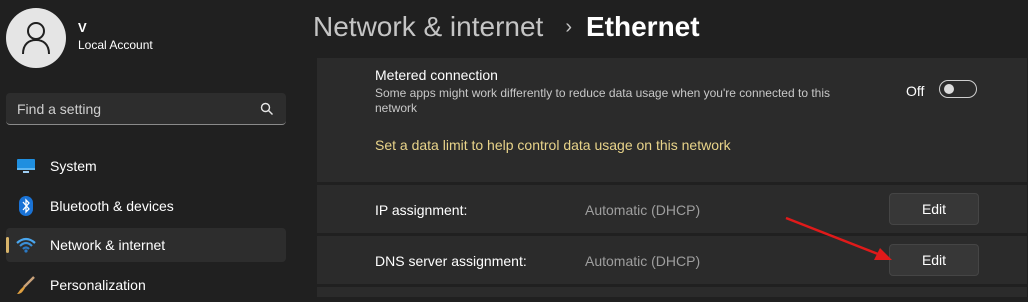 The height and width of the screenshot is (302, 1028). I want to click on breadcrumb: Network & internet › Ethernet, so click(506, 27).